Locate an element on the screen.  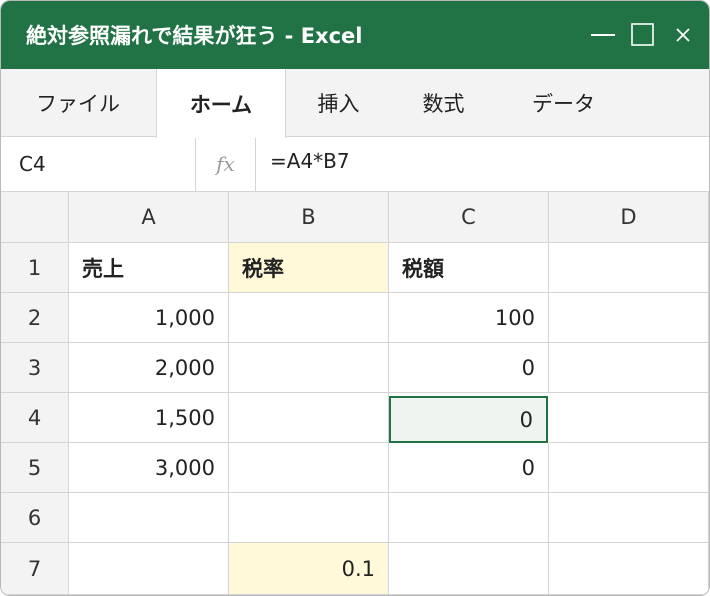
column-header-d: D is located at coordinates (629, 217).